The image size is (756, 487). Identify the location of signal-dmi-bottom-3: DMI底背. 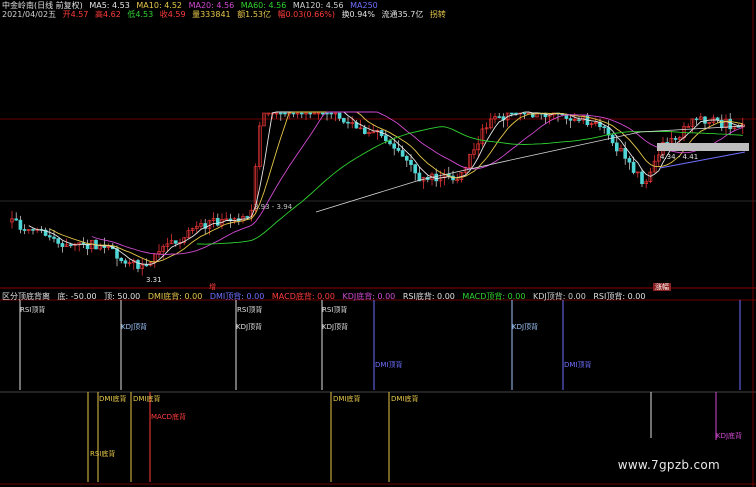
(347, 399).